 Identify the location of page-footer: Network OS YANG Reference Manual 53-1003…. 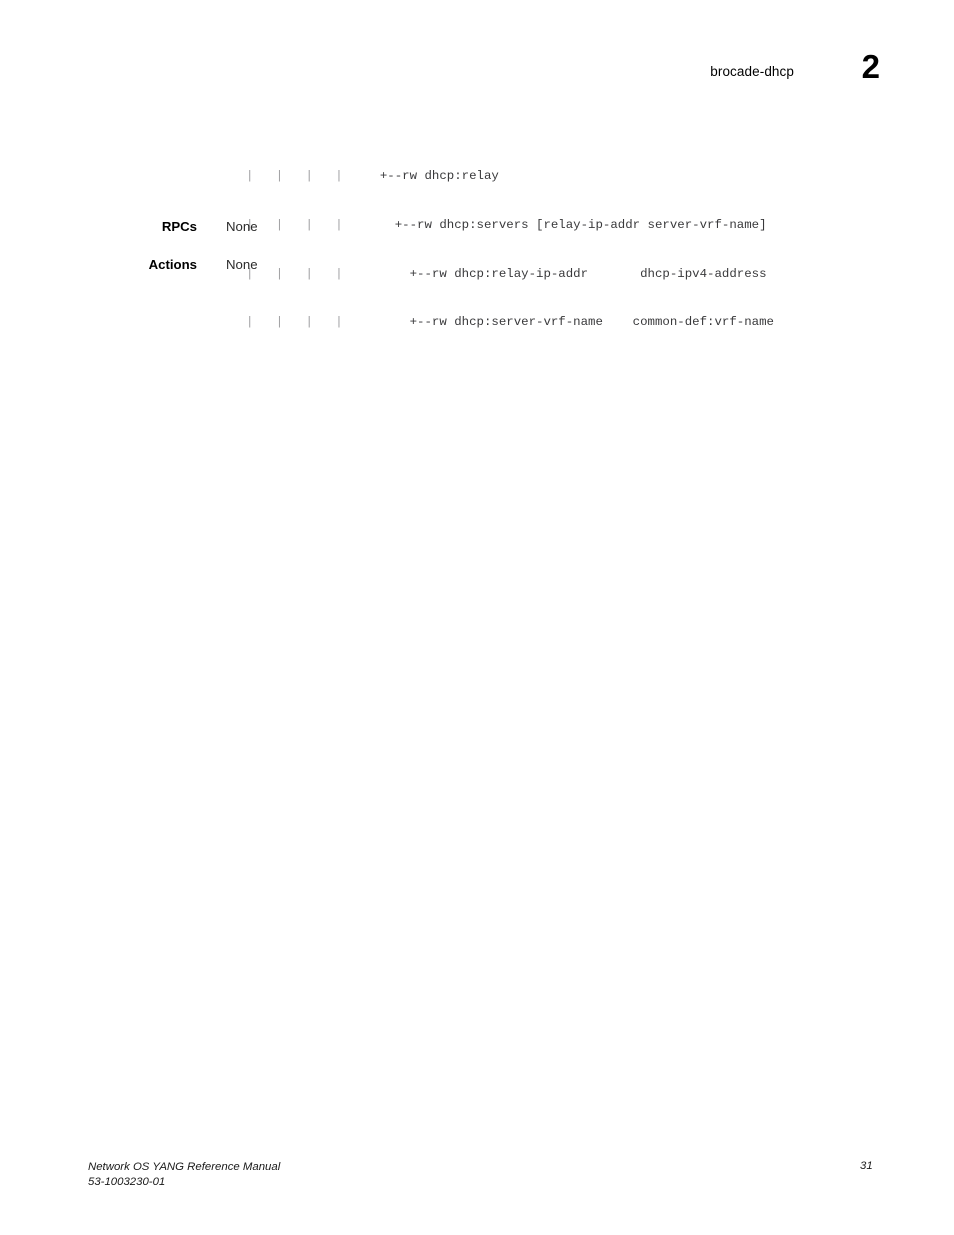
(477, 1180).